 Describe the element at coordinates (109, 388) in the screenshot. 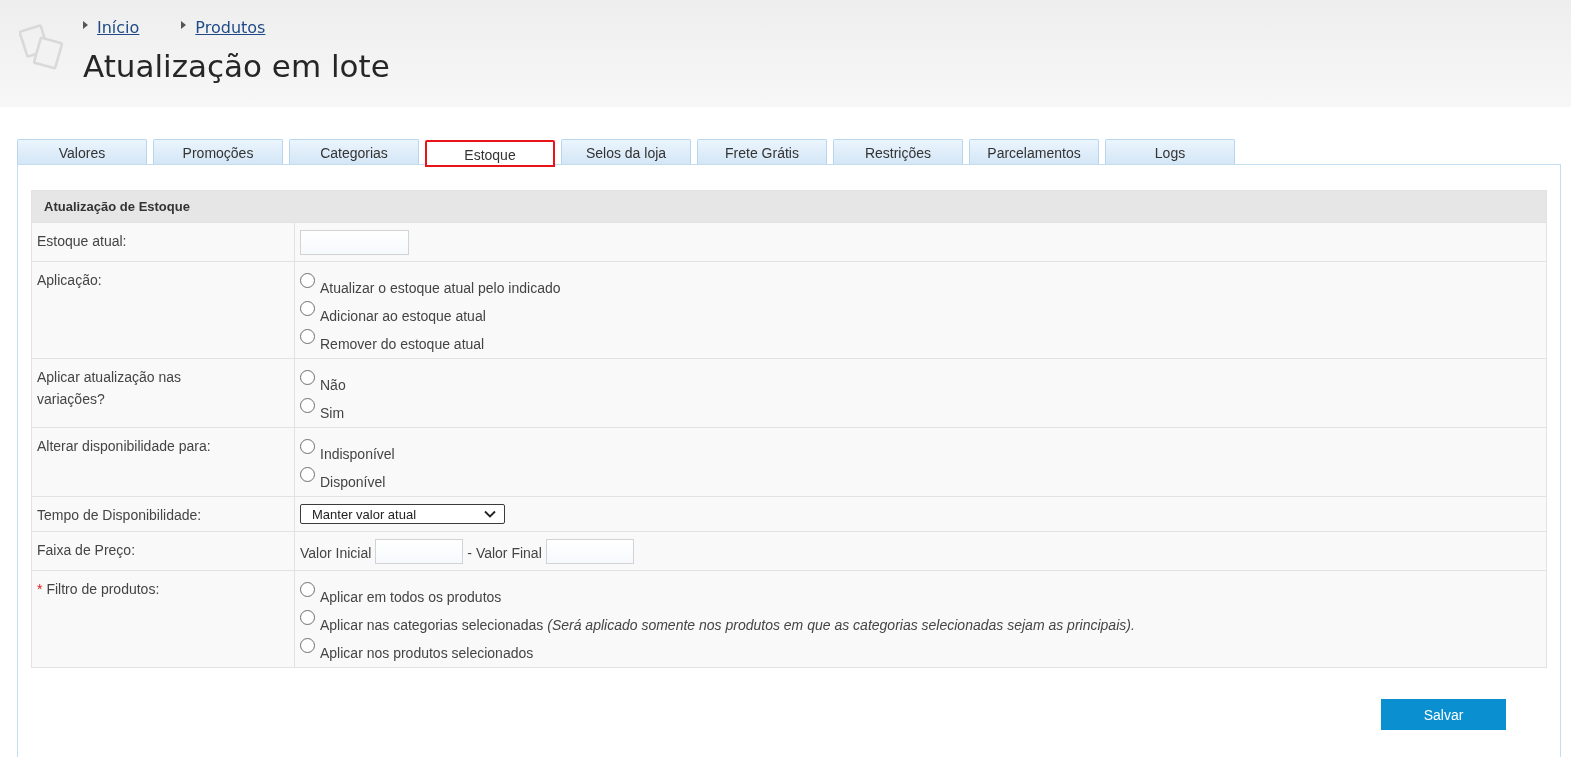

I see `field-label: Aplicar atualização nas variações?` at that location.